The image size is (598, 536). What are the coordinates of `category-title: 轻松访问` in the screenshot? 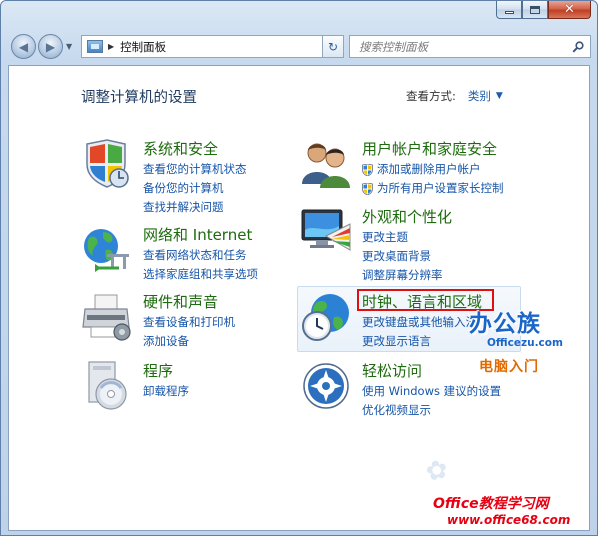 It's located at (392, 370).